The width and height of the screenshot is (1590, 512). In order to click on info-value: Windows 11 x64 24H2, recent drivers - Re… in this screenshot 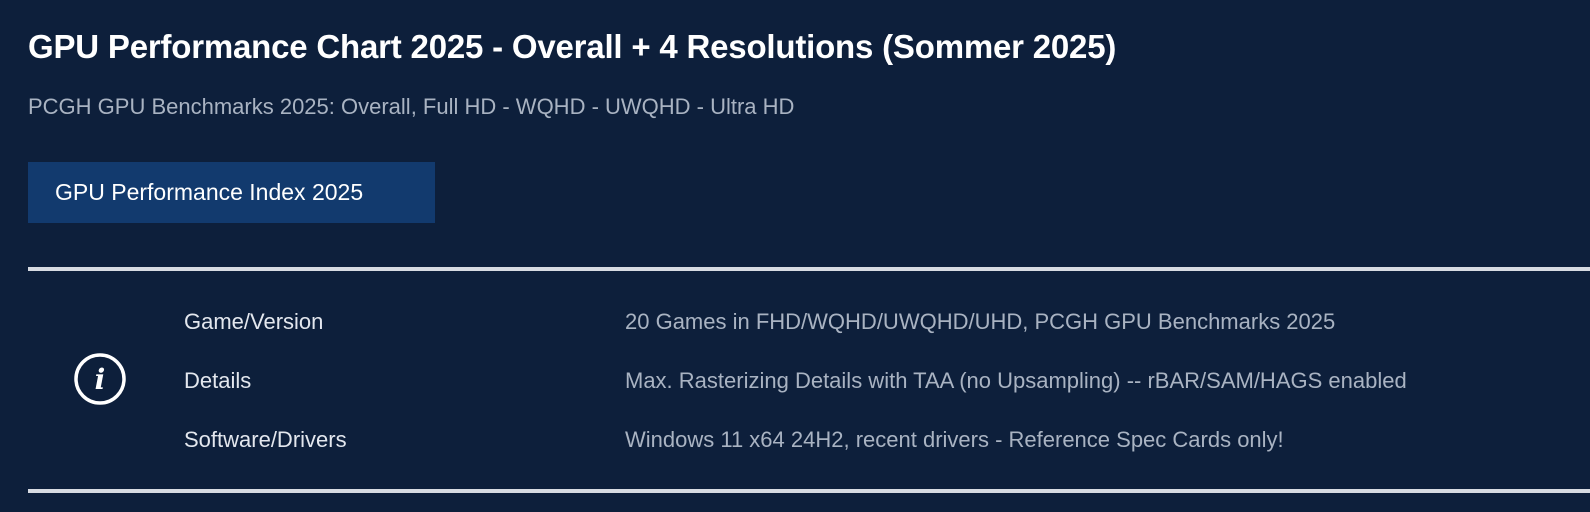, I will do `click(954, 439)`.